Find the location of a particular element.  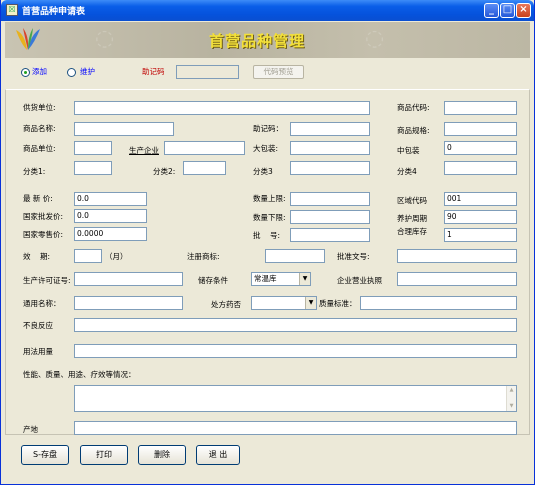

manufacturer-label: 生产企业 is located at coordinates (144, 150).